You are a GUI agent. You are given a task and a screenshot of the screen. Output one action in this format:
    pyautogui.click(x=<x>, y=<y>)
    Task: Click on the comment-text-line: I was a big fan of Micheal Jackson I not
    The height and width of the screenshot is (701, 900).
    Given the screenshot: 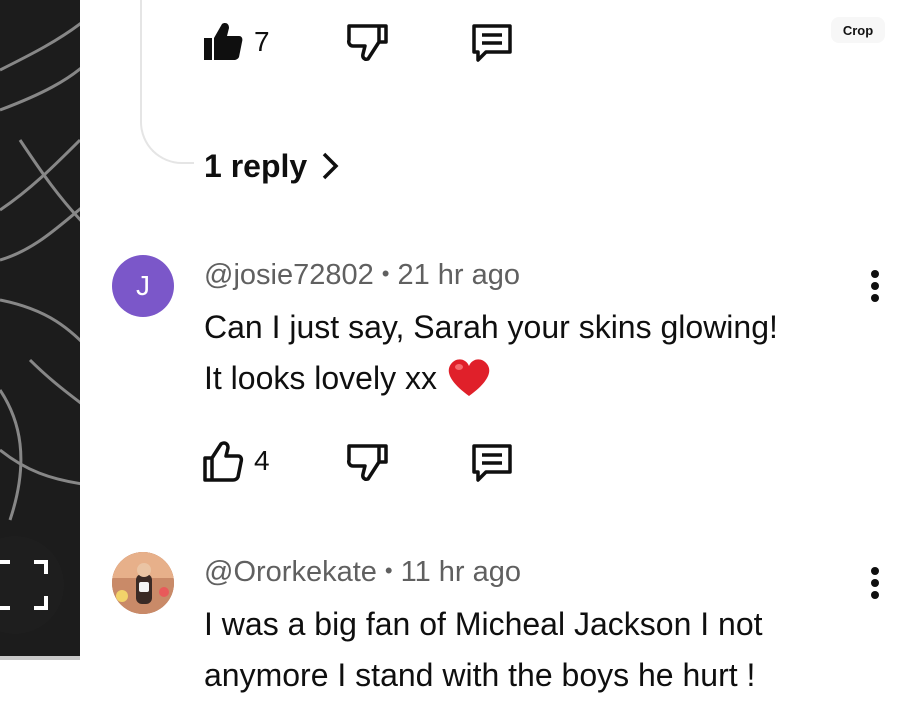 What is the action you would take?
    pyautogui.click(x=483, y=624)
    